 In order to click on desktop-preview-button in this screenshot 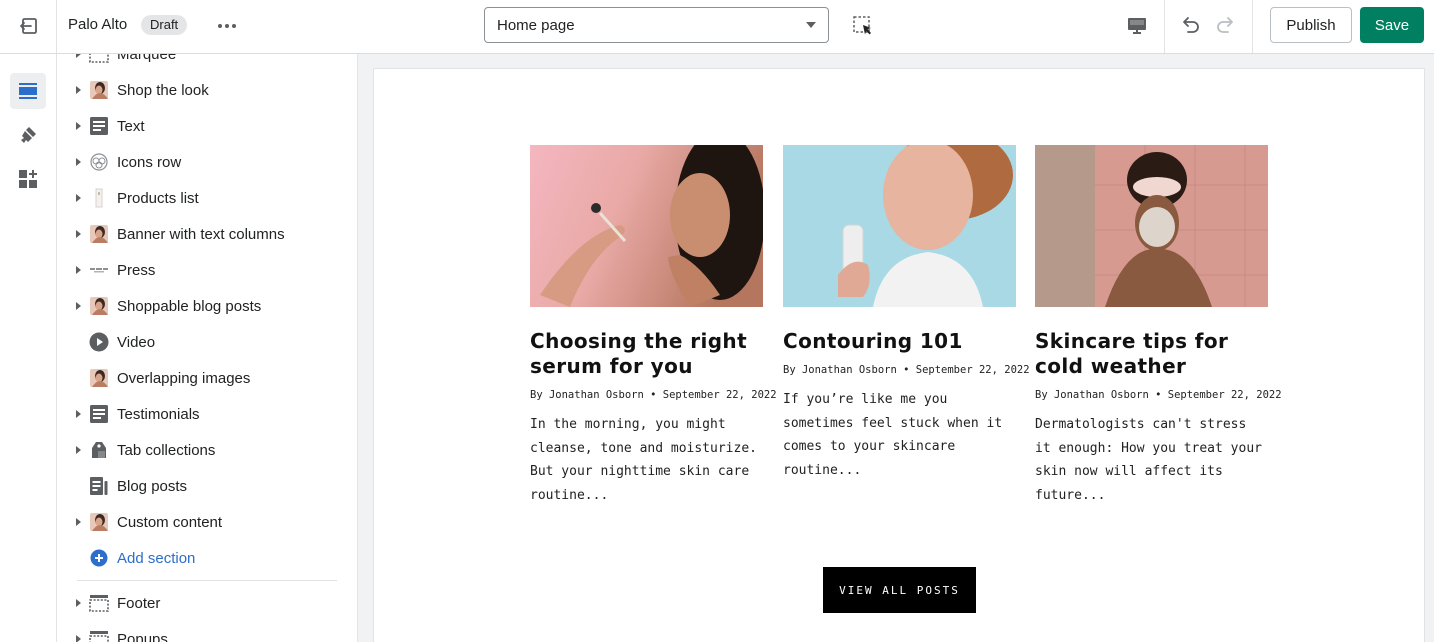, I will do `click(1137, 26)`.